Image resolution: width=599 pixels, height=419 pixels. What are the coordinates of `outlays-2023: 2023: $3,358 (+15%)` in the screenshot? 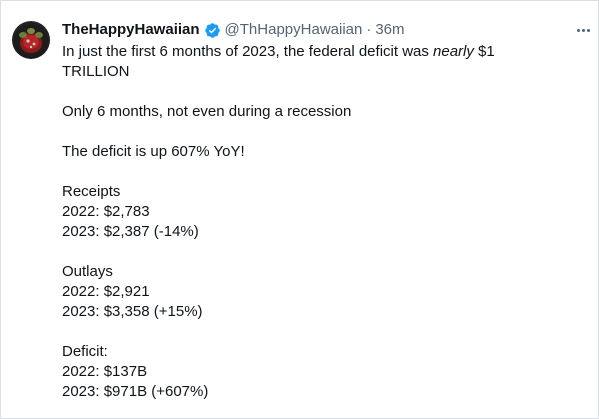 It's located at (132, 311).